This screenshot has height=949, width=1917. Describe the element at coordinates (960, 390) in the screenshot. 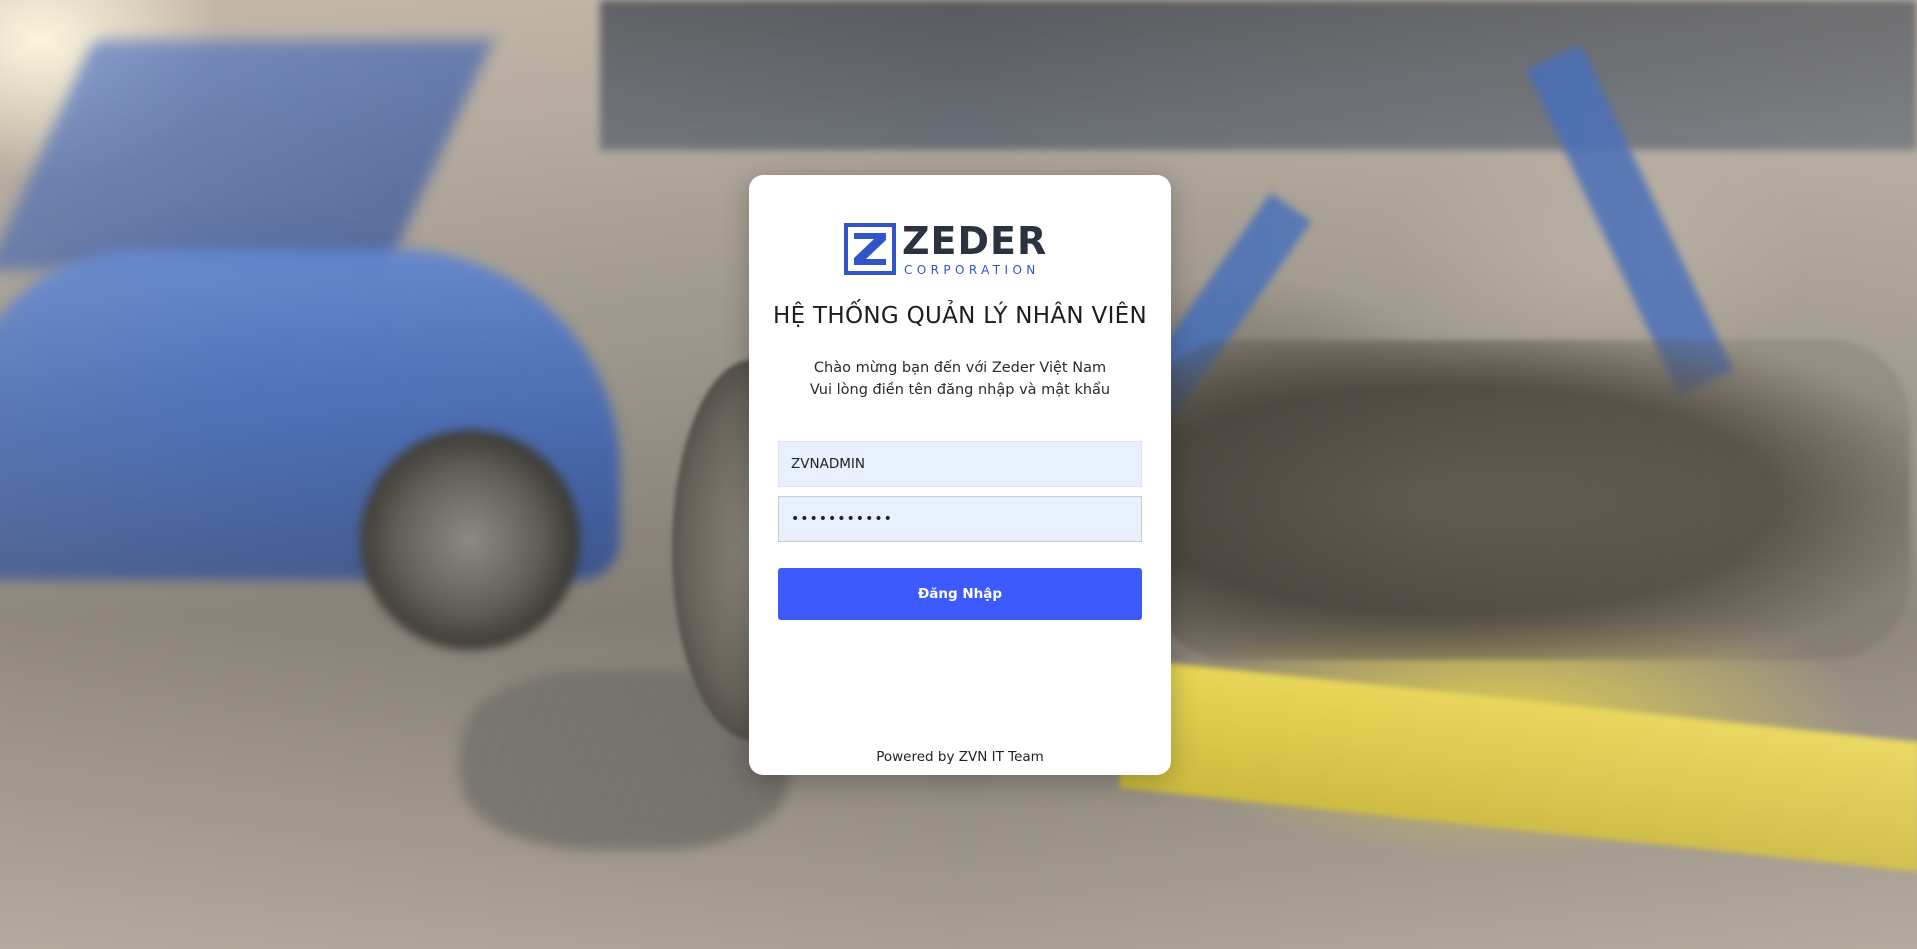

I see `welcome-line-2: Vui lòng điền tên đăng nhập và mật khẩu` at that location.